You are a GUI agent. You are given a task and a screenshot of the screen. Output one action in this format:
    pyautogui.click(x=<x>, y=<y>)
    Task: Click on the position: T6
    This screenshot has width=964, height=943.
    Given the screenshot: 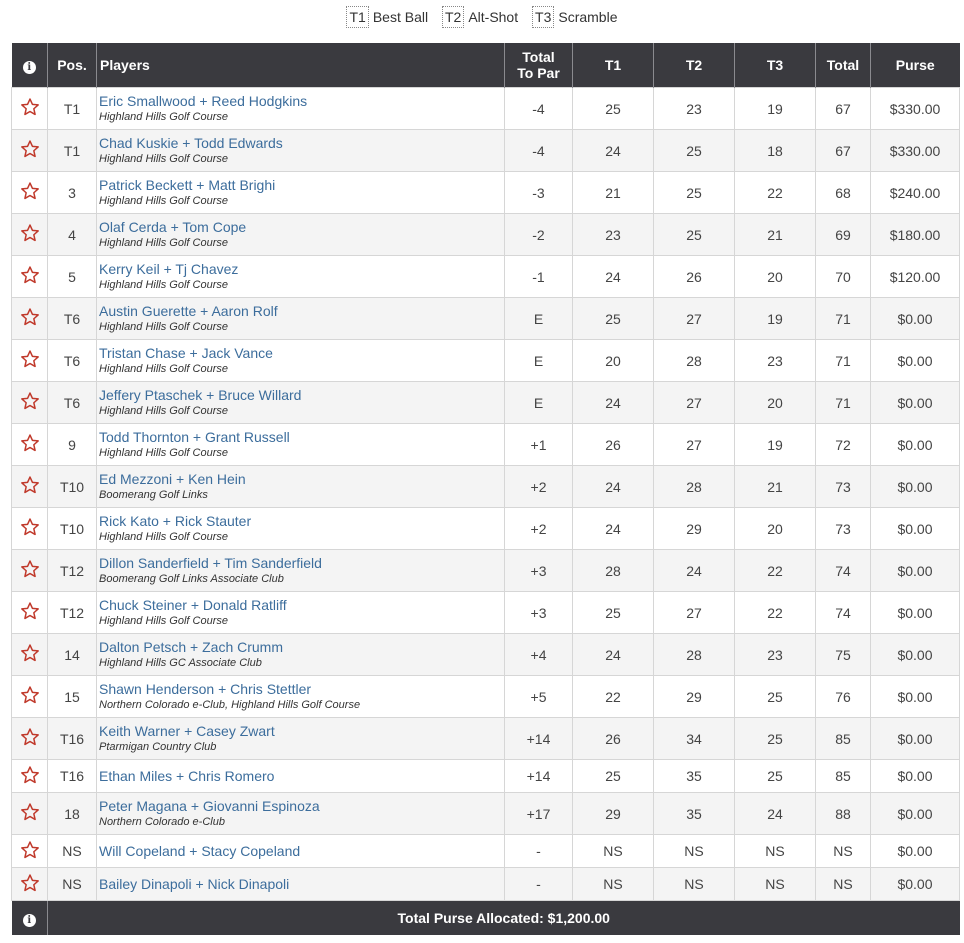 What is the action you would take?
    pyautogui.click(x=72, y=402)
    